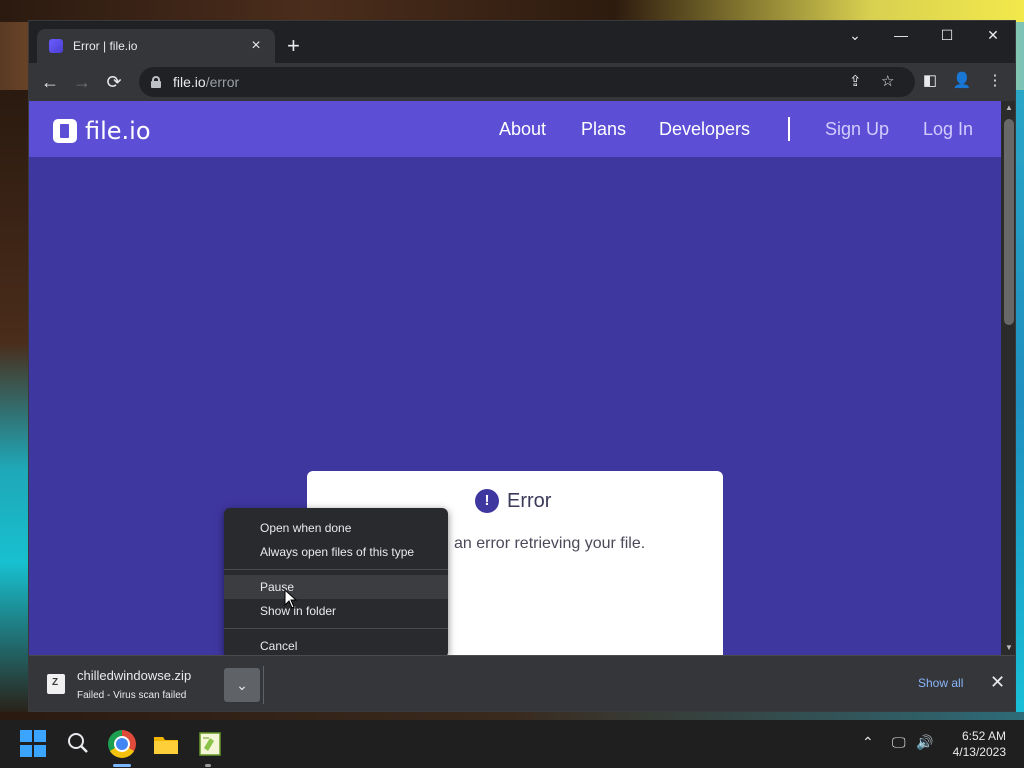 The width and height of the screenshot is (1024, 768). What do you see at coordinates (522, 129) in the screenshot?
I see `nav-link-about: About` at bounding box center [522, 129].